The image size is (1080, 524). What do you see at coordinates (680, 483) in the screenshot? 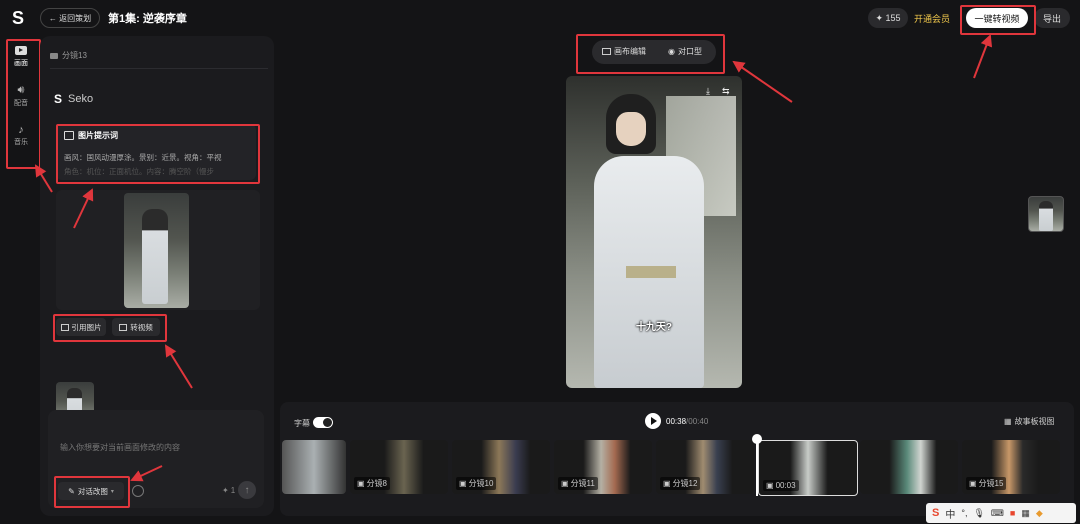
I see `clip-label: ▣ 分镜12` at bounding box center [680, 483].